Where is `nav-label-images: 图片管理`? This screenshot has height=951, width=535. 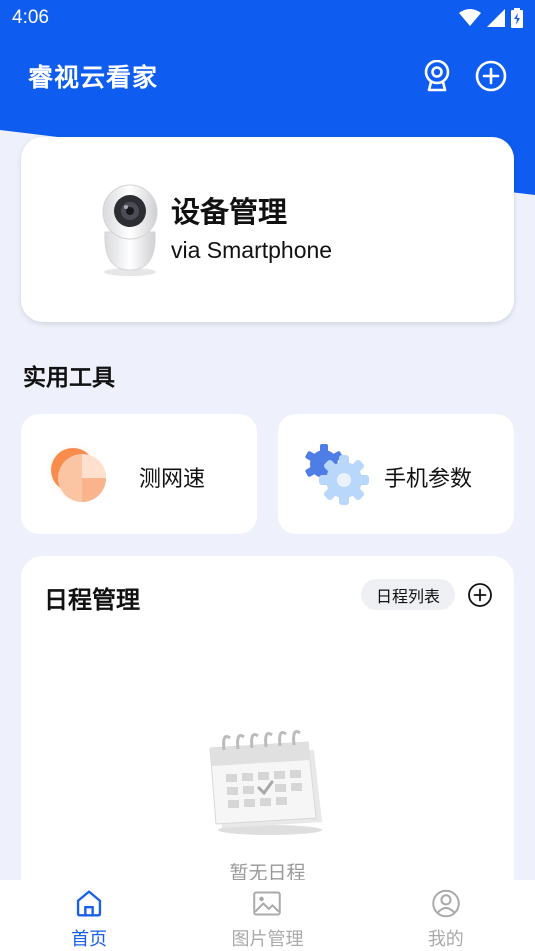
nav-label-images: 图片管理 is located at coordinates (267, 939).